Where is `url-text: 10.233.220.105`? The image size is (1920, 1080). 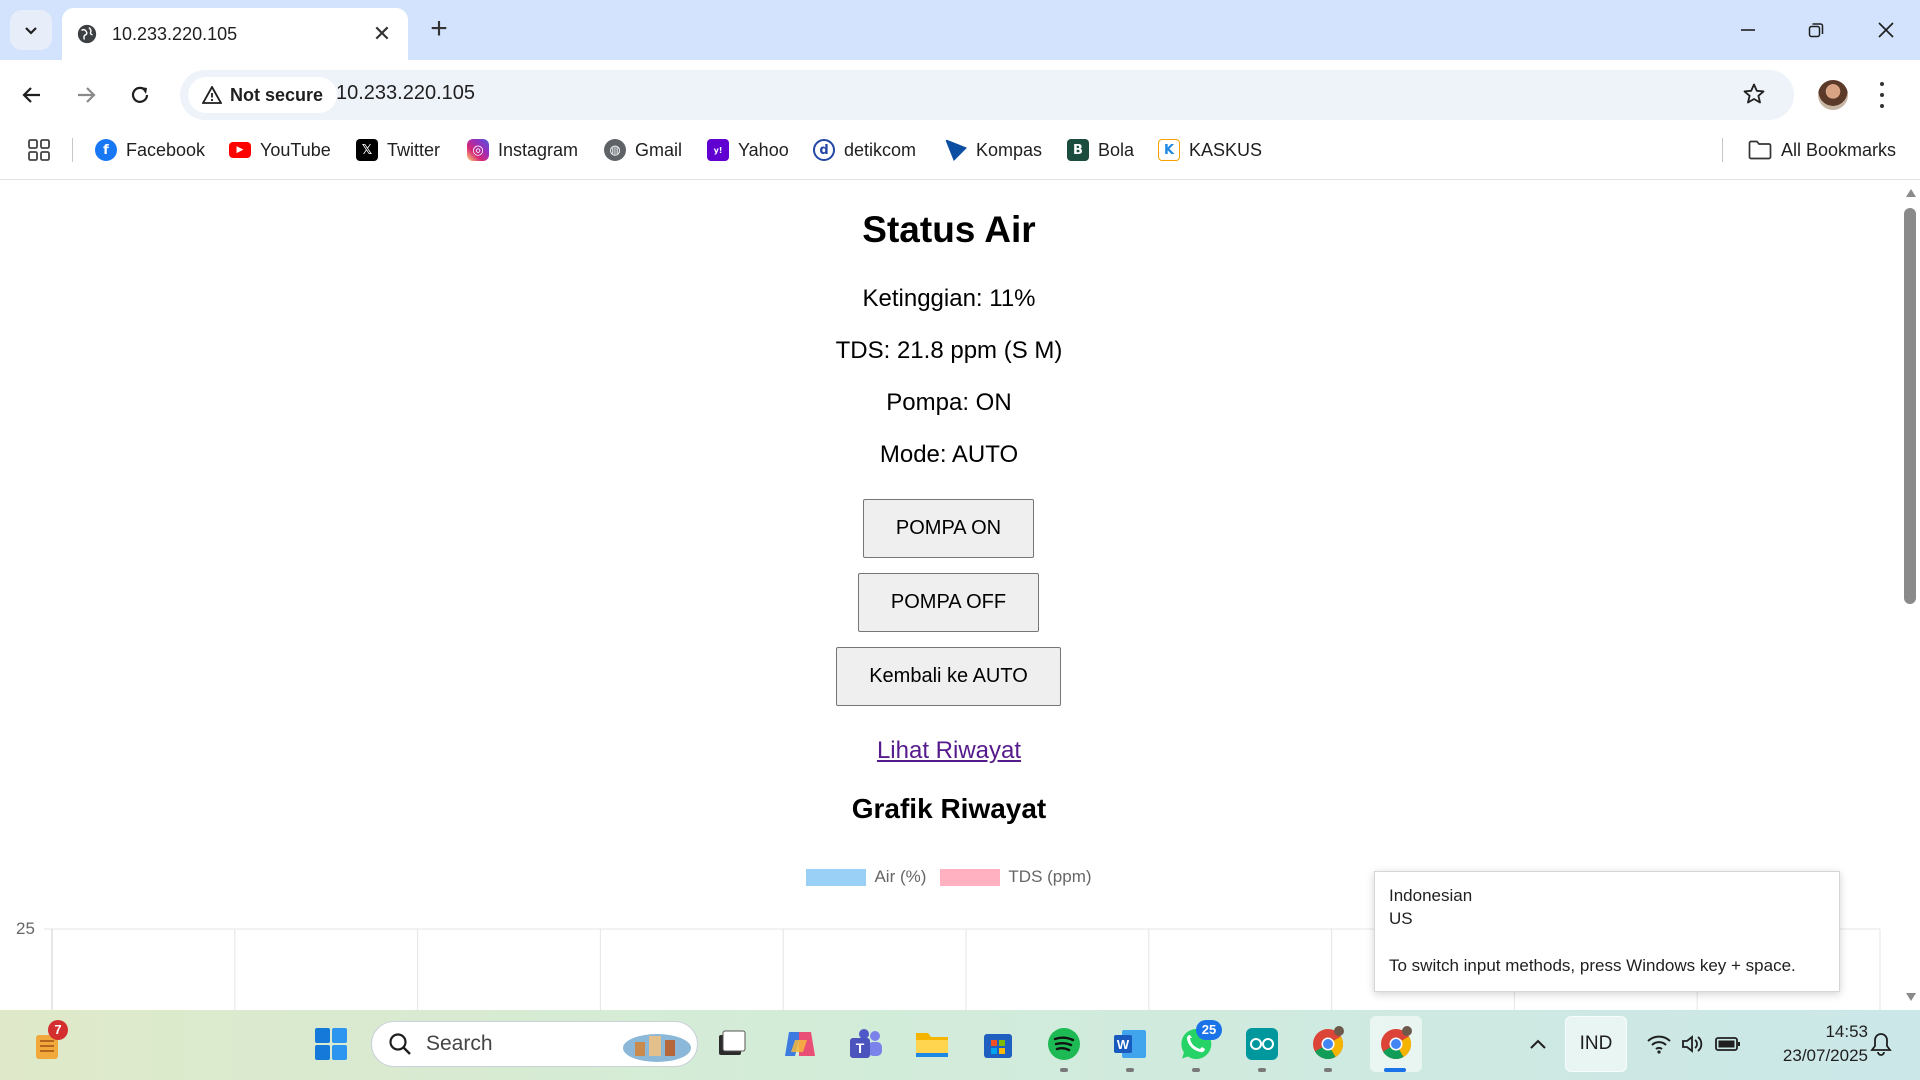
url-text: 10.233.220.105 is located at coordinates (405, 93).